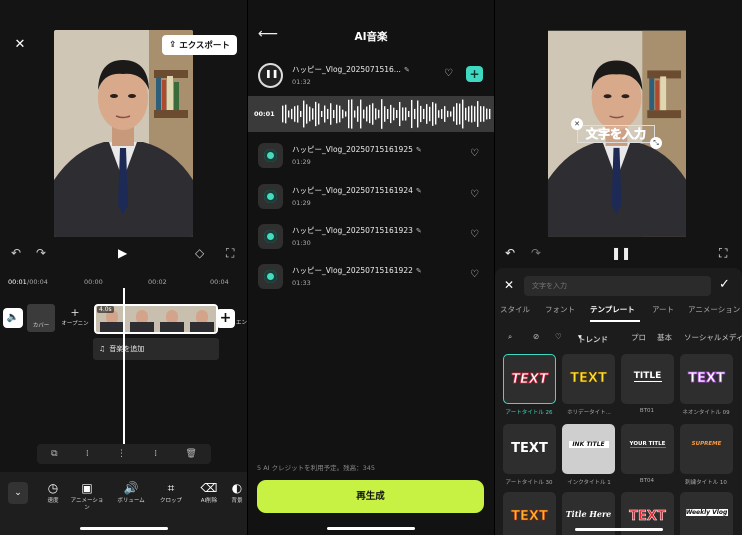 The image size is (742, 535). Describe the element at coordinates (593, 338) in the screenshot. I see `filter-trend: トレンド ▾` at that location.